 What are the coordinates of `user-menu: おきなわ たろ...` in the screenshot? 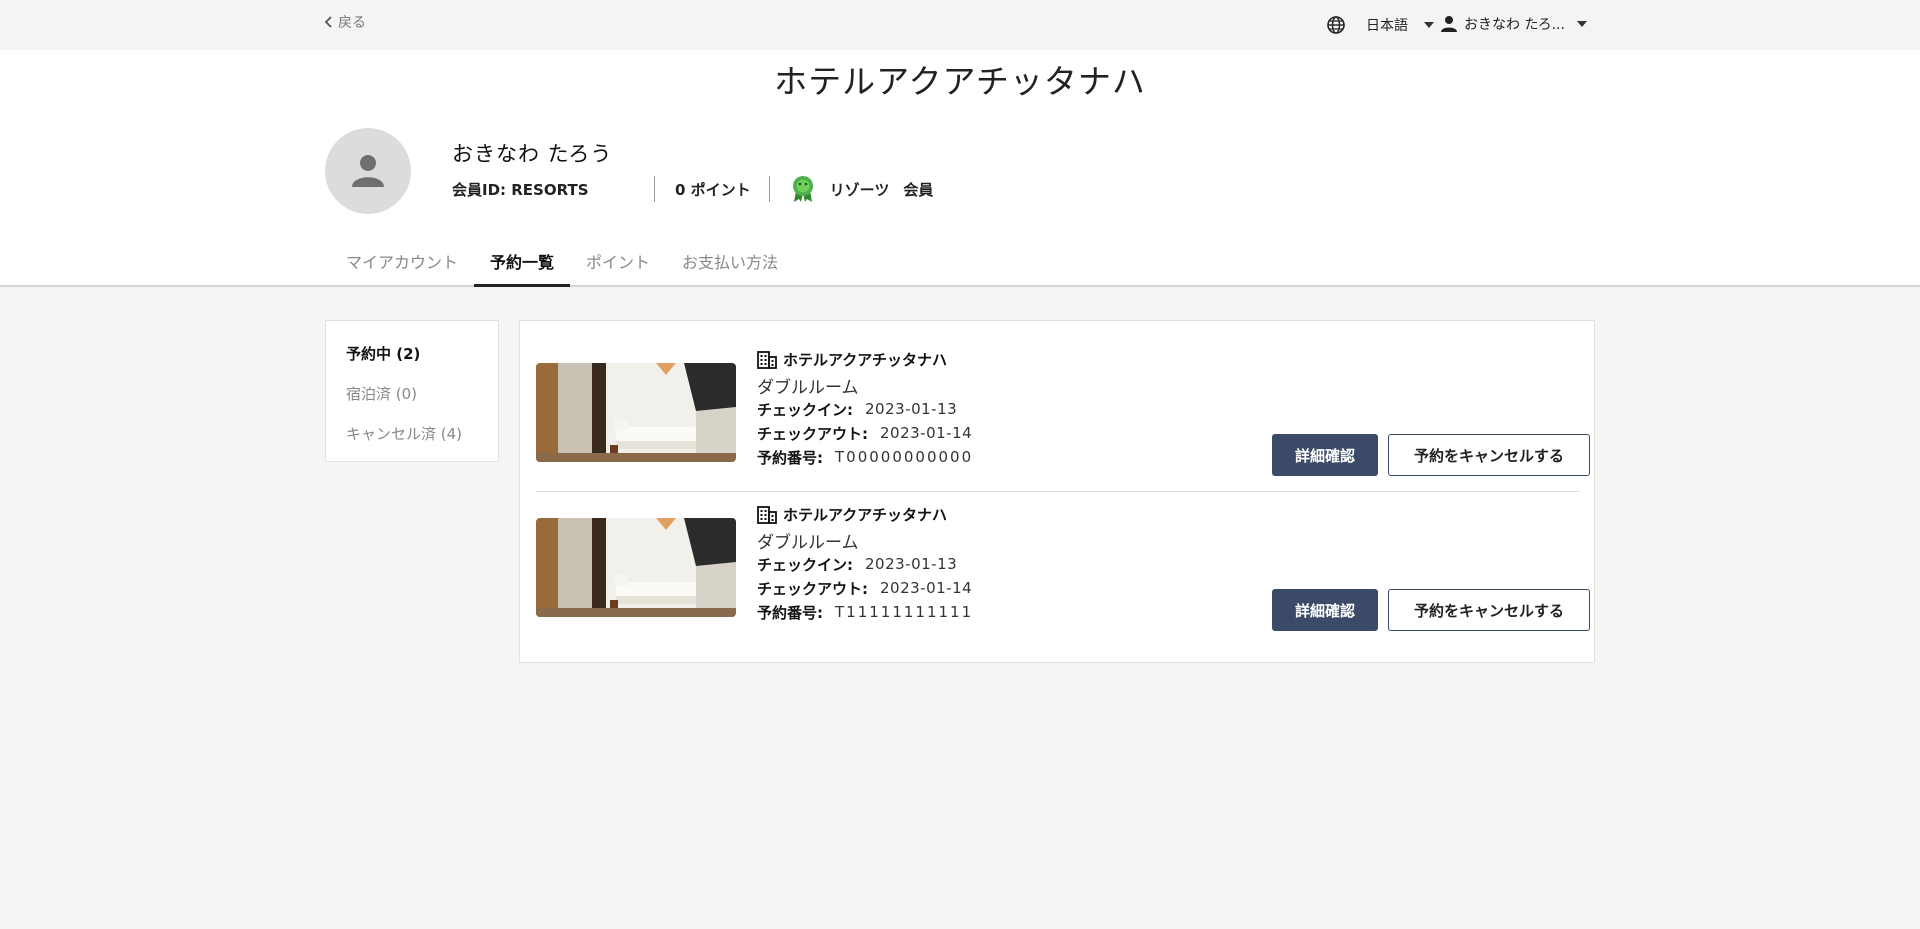 It's located at (1513, 24).